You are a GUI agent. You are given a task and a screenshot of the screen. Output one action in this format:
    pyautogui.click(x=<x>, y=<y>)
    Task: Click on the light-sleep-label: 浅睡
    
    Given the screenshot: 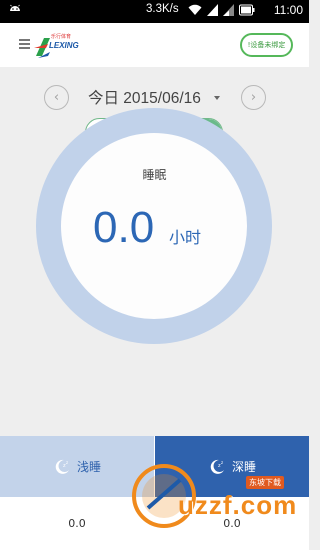 What is the action you would take?
    pyautogui.click(x=88, y=467)
    